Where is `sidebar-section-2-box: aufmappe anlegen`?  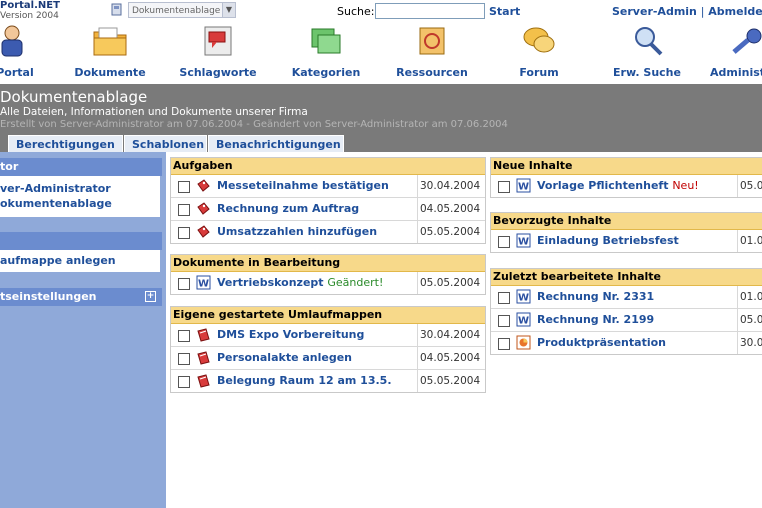 sidebar-section-2-box: aufmappe anlegen is located at coordinates (80, 261).